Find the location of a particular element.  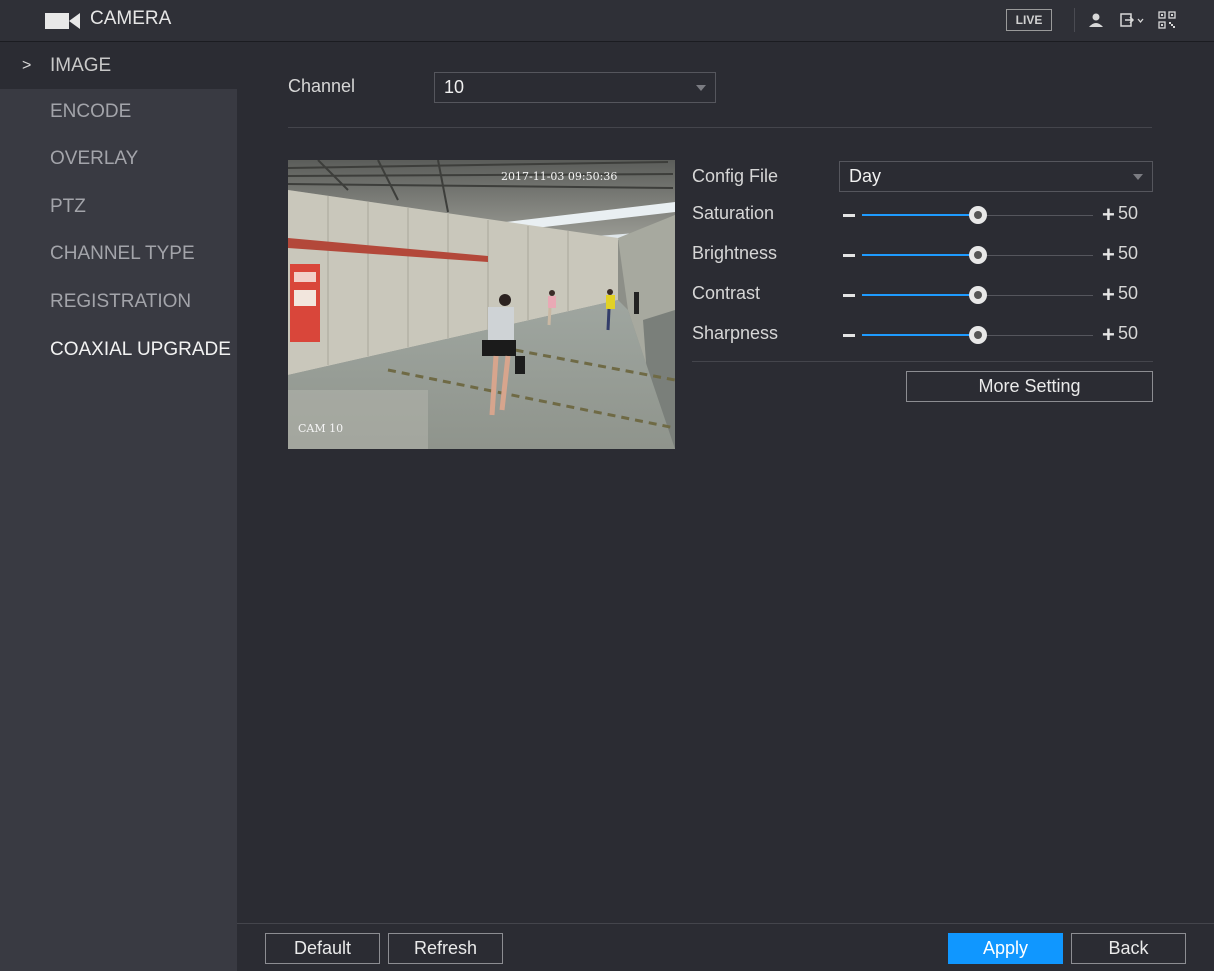

sidebar-item-label: REGISTRATION is located at coordinates (121, 301).